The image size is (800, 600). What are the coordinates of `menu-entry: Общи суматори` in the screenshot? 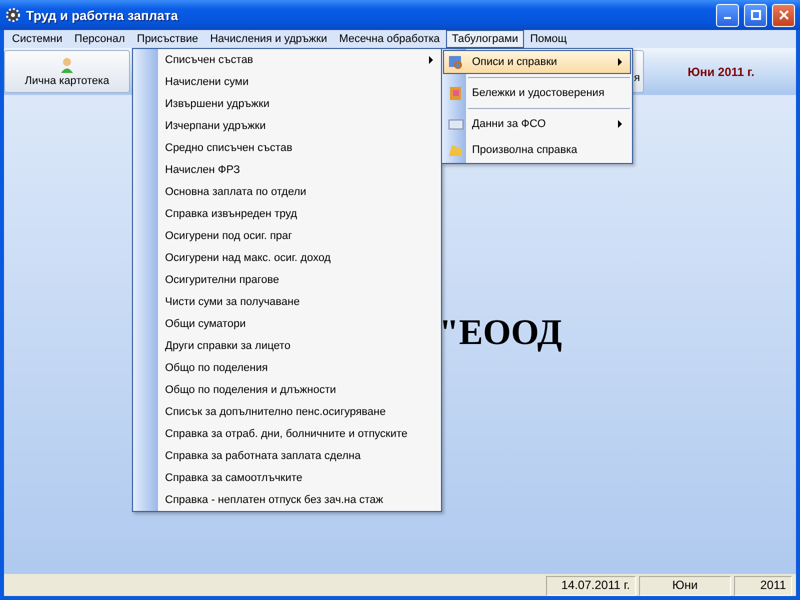 It's located at (287, 324).